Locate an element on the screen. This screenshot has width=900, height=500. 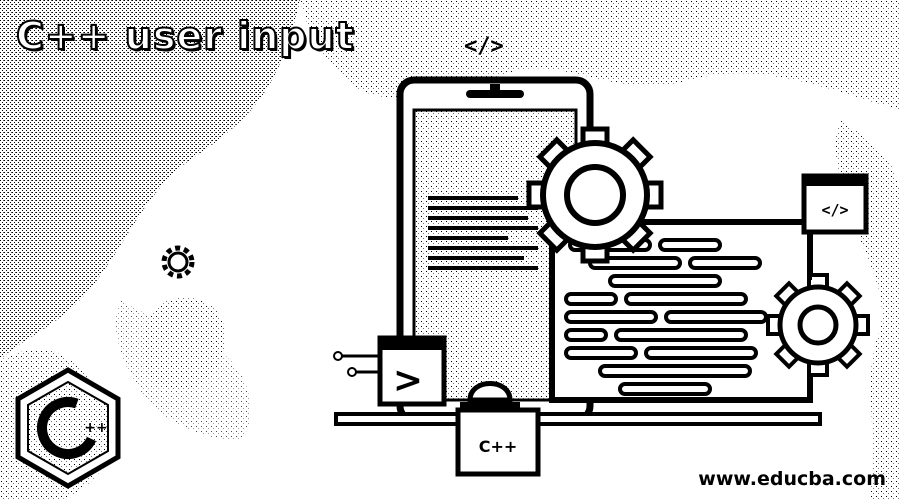
logo-plus: ++ is located at coordinates (95, 428).